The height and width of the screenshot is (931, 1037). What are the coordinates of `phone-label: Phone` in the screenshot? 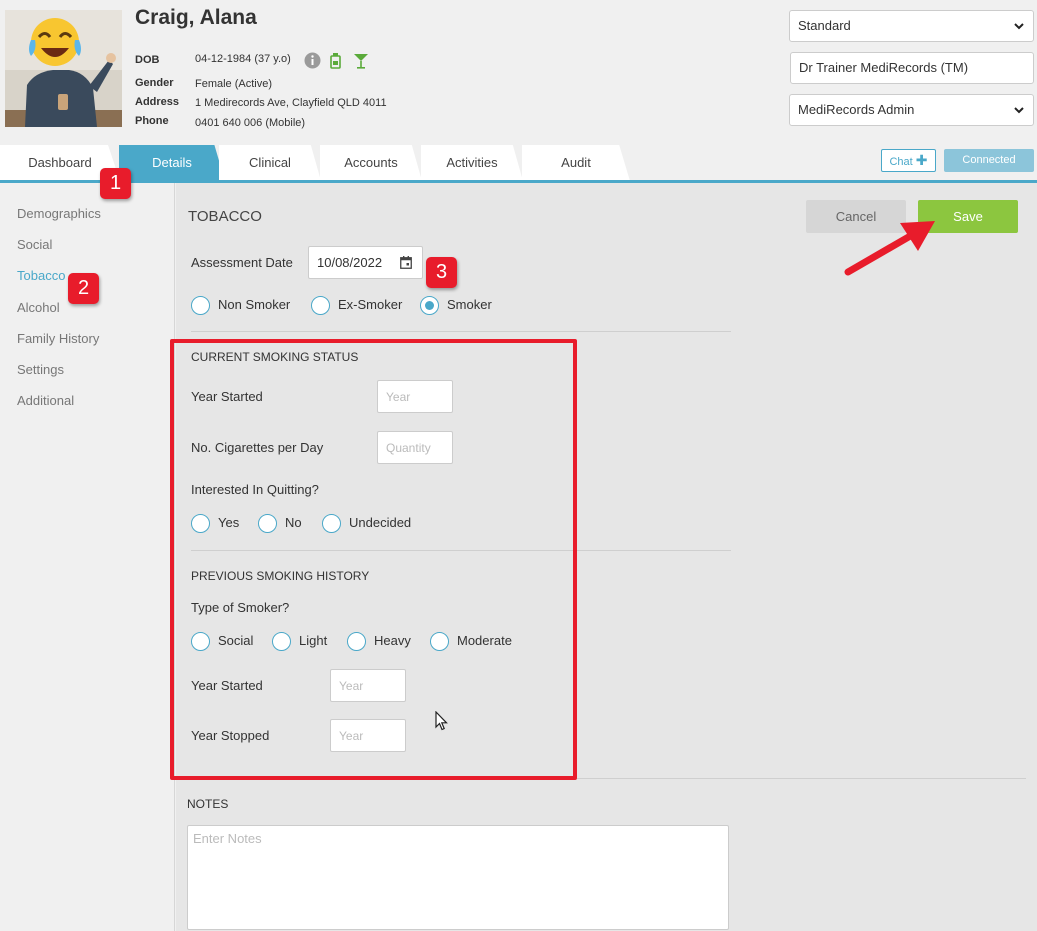 It's located at (152, 121).